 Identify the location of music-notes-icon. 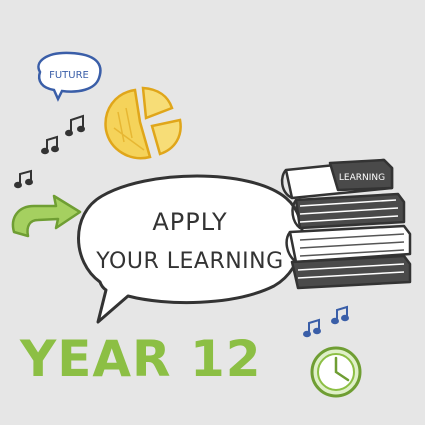
(49, 151).